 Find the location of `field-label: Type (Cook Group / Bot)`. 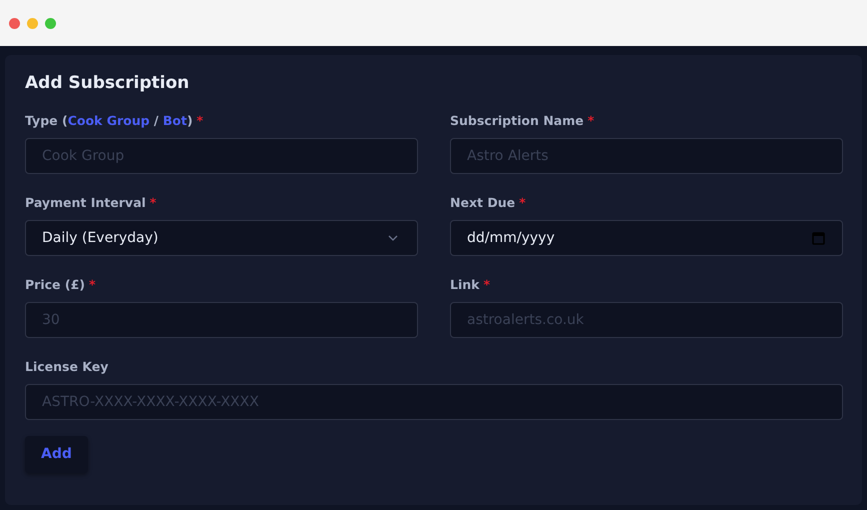

field-label: Type (Cook Group / Bot) is located at coordinates (109, 121).